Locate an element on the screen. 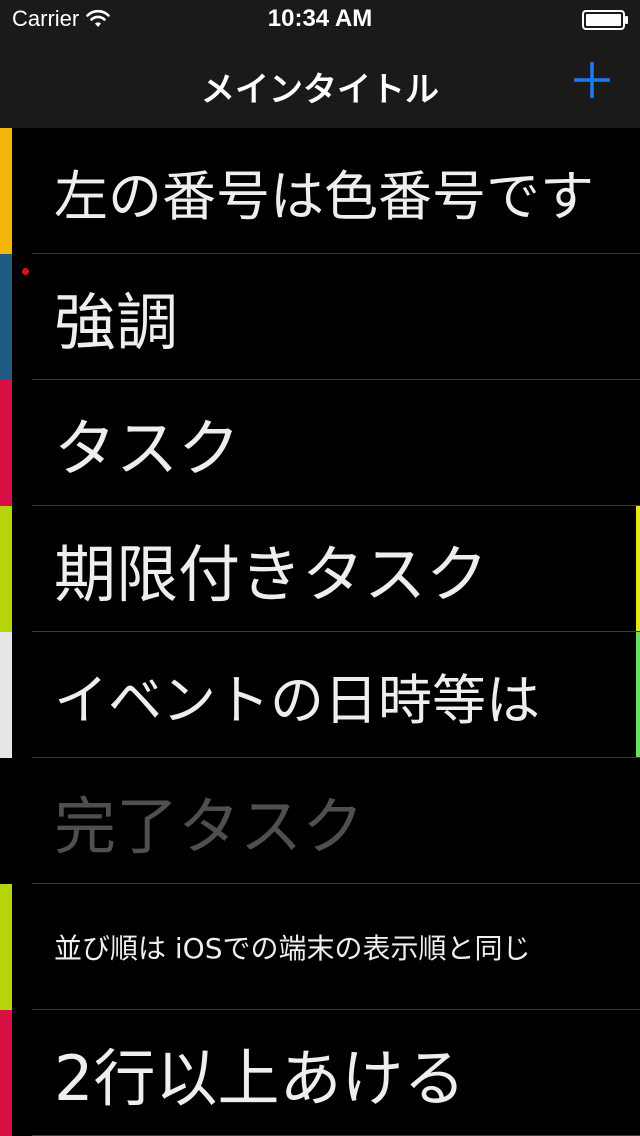 Image resolution: width=640 pixels, height=1136 pixels. page-title: メインタイトル is located at coordinates (320, 90).